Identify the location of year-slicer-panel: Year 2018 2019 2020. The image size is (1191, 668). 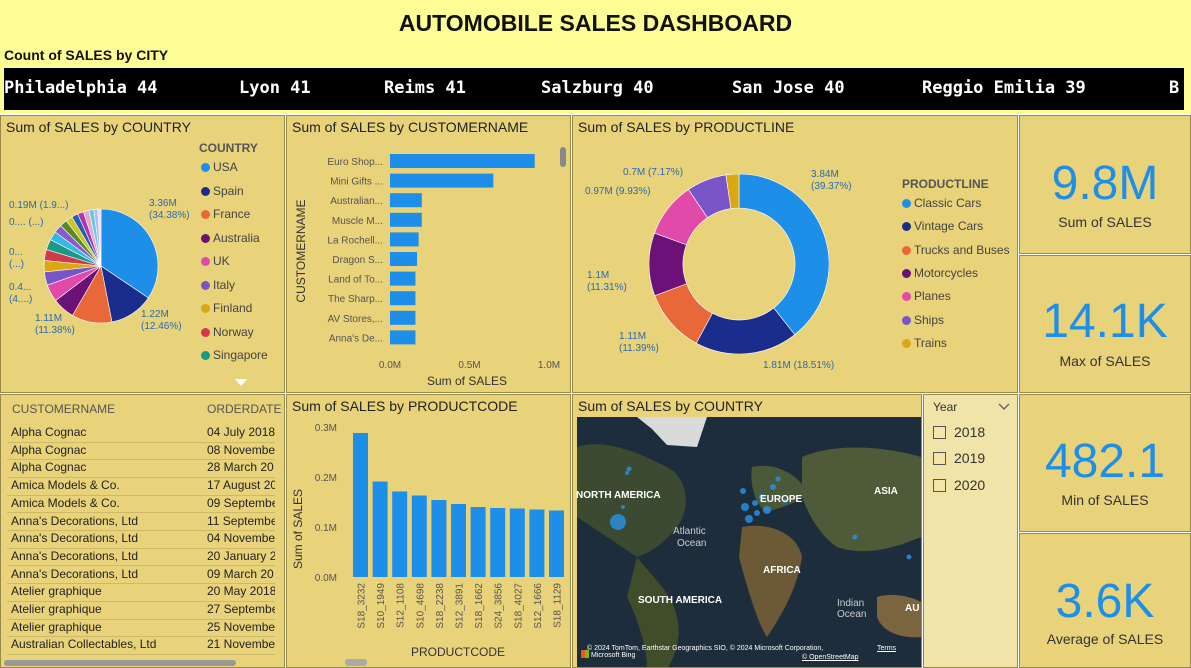
(970, 531).